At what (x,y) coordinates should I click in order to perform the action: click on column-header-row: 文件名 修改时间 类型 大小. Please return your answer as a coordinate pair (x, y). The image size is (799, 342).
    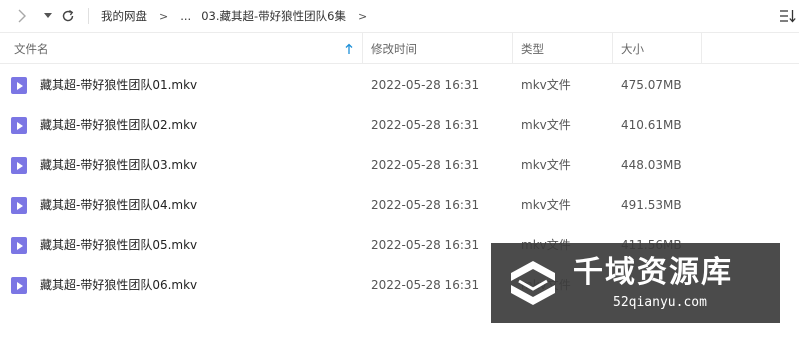
    Looking at the image, I should click on (399, 48).